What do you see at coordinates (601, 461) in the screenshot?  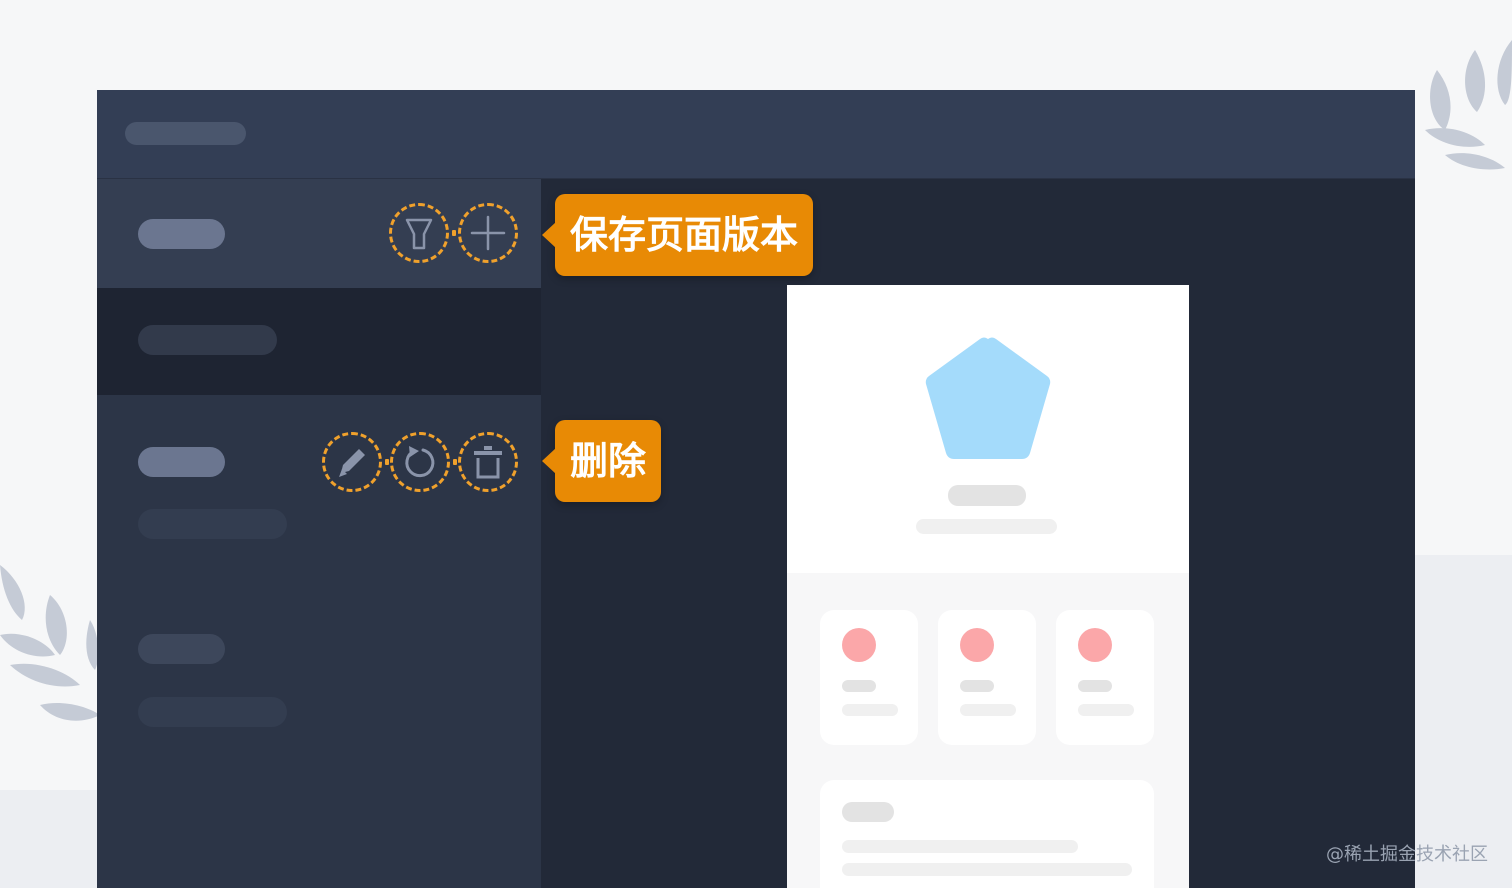 I see `delete-callout: 删除` at bounding box center [601, 461].